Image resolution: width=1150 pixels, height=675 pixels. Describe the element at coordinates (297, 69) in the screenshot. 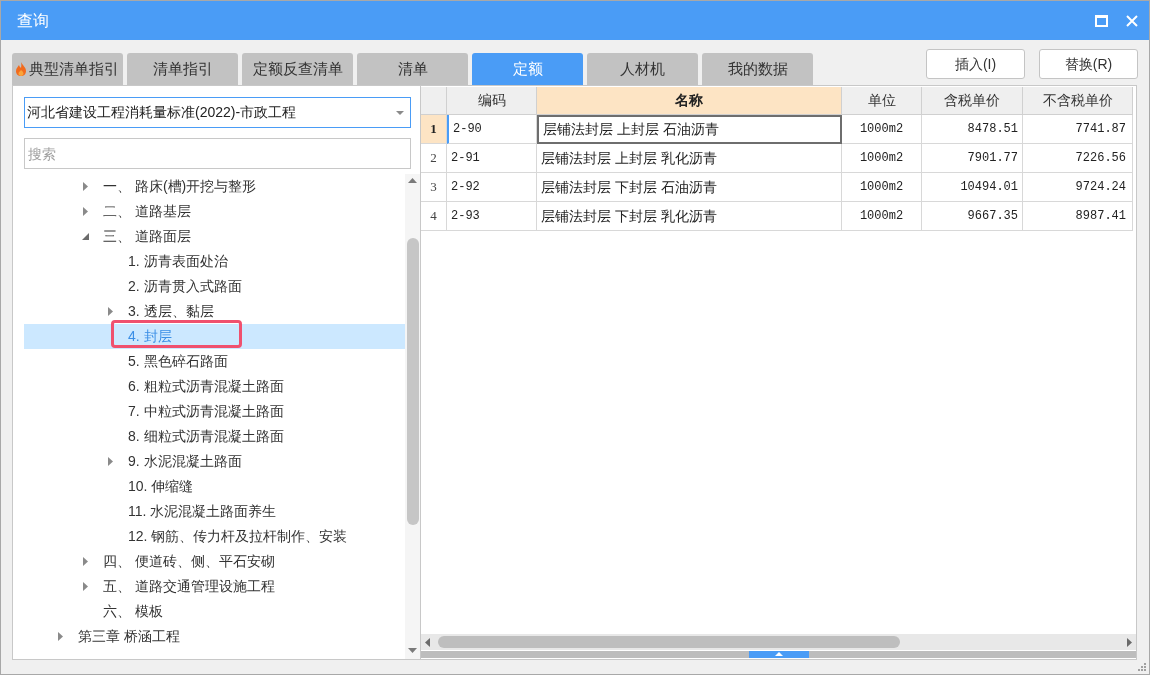

I see `tab: 定额反查清单` at that location.